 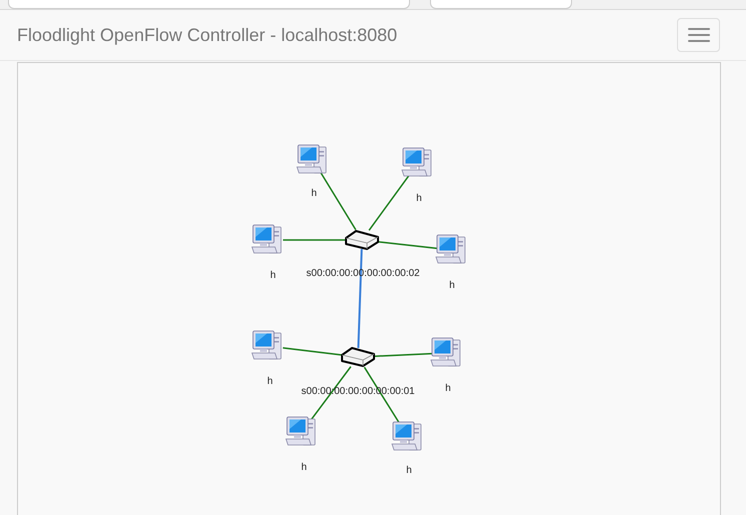 I want to click on menu-button, so click(x=698, y=35).